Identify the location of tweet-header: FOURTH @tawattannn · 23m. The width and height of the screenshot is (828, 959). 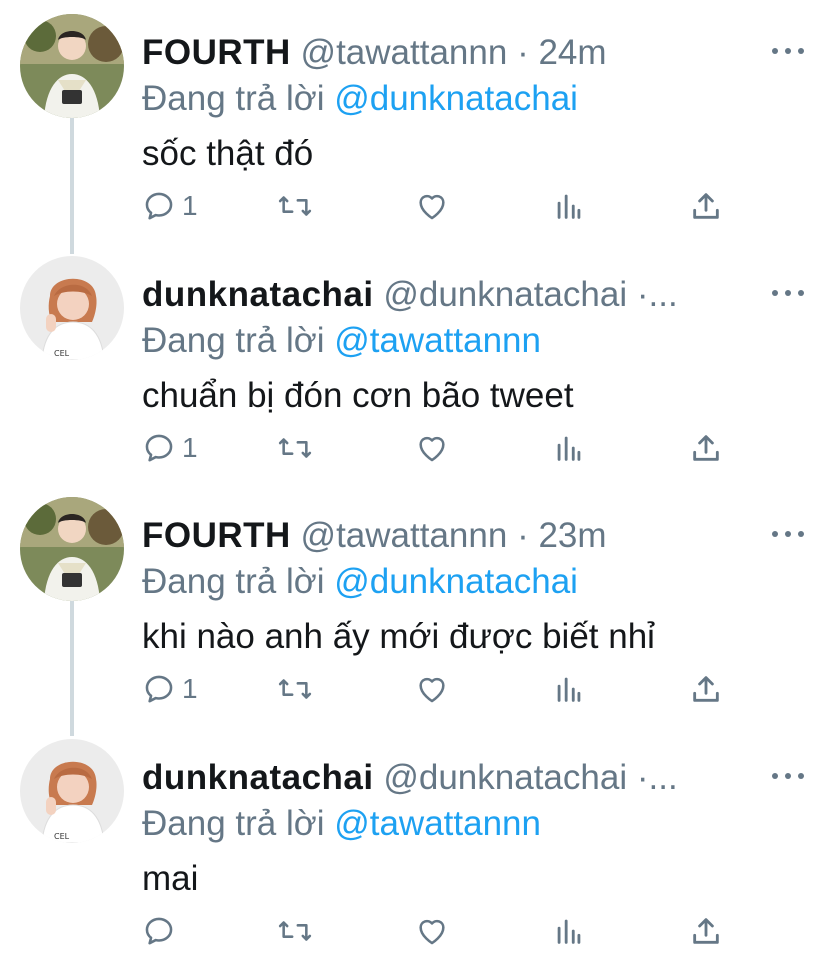
(442, 536).